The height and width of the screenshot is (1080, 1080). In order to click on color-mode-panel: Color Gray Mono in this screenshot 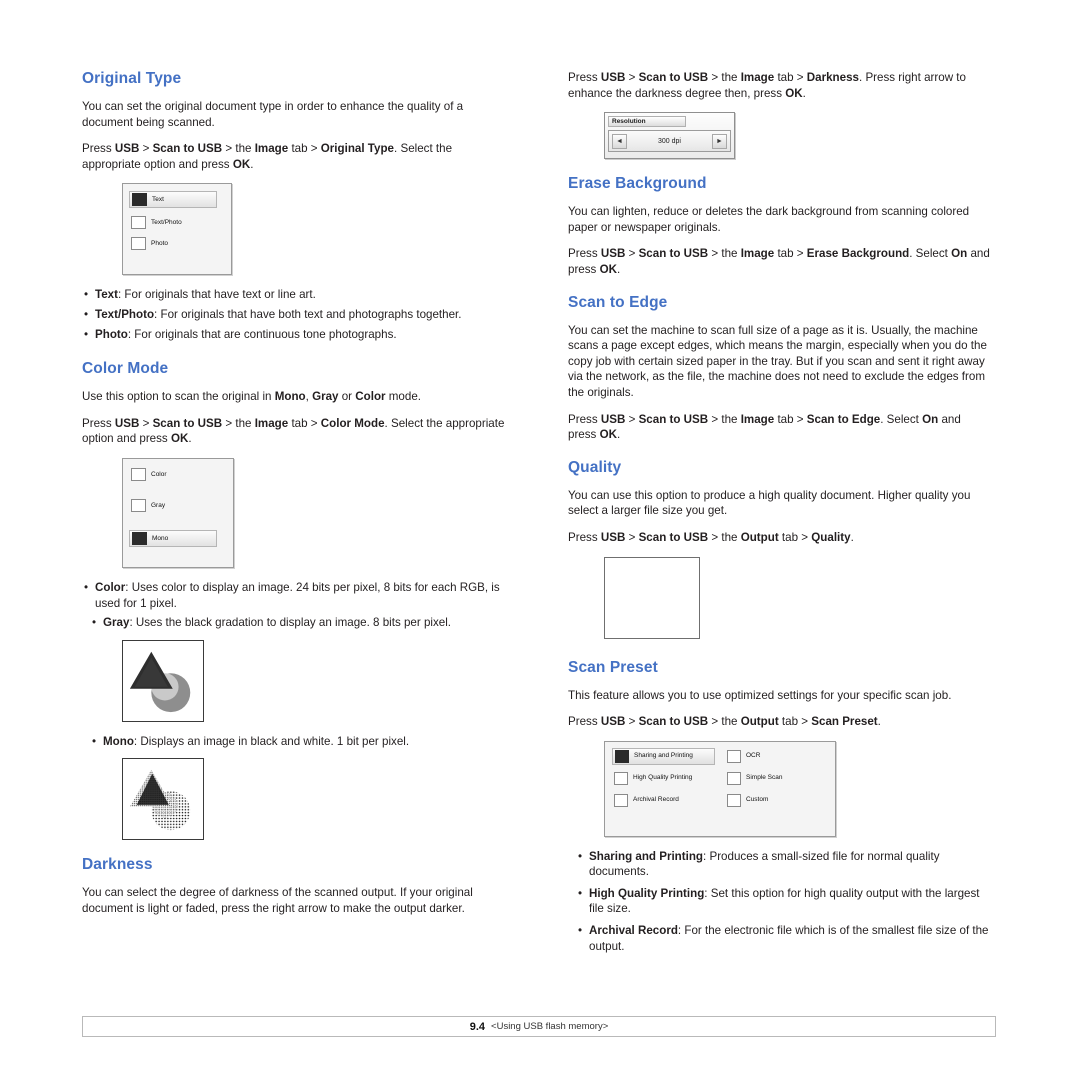, I will do `click(178, 512)`.